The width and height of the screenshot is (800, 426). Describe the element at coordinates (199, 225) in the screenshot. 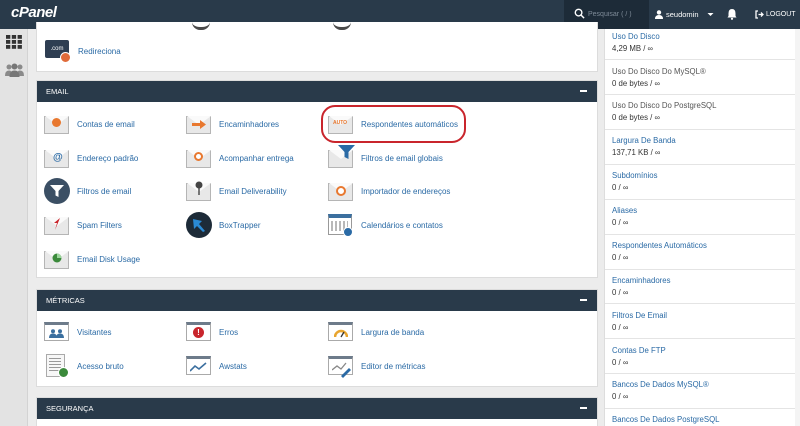

I see `boxtrapper-icon` at that location.